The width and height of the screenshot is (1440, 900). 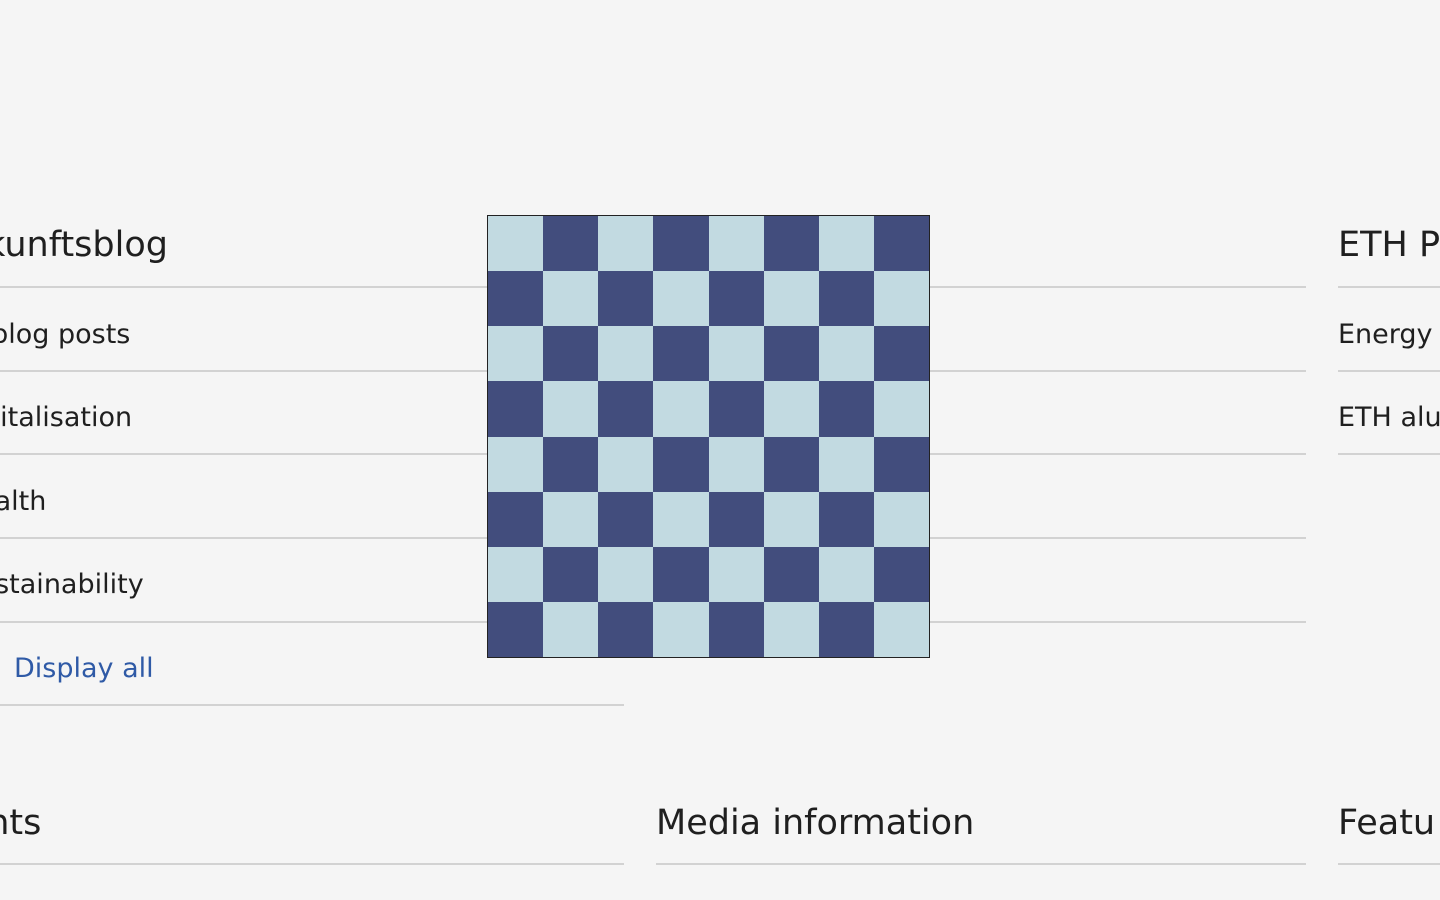 I want to click on features-heading: Featu, so click(x=1387, y=823).